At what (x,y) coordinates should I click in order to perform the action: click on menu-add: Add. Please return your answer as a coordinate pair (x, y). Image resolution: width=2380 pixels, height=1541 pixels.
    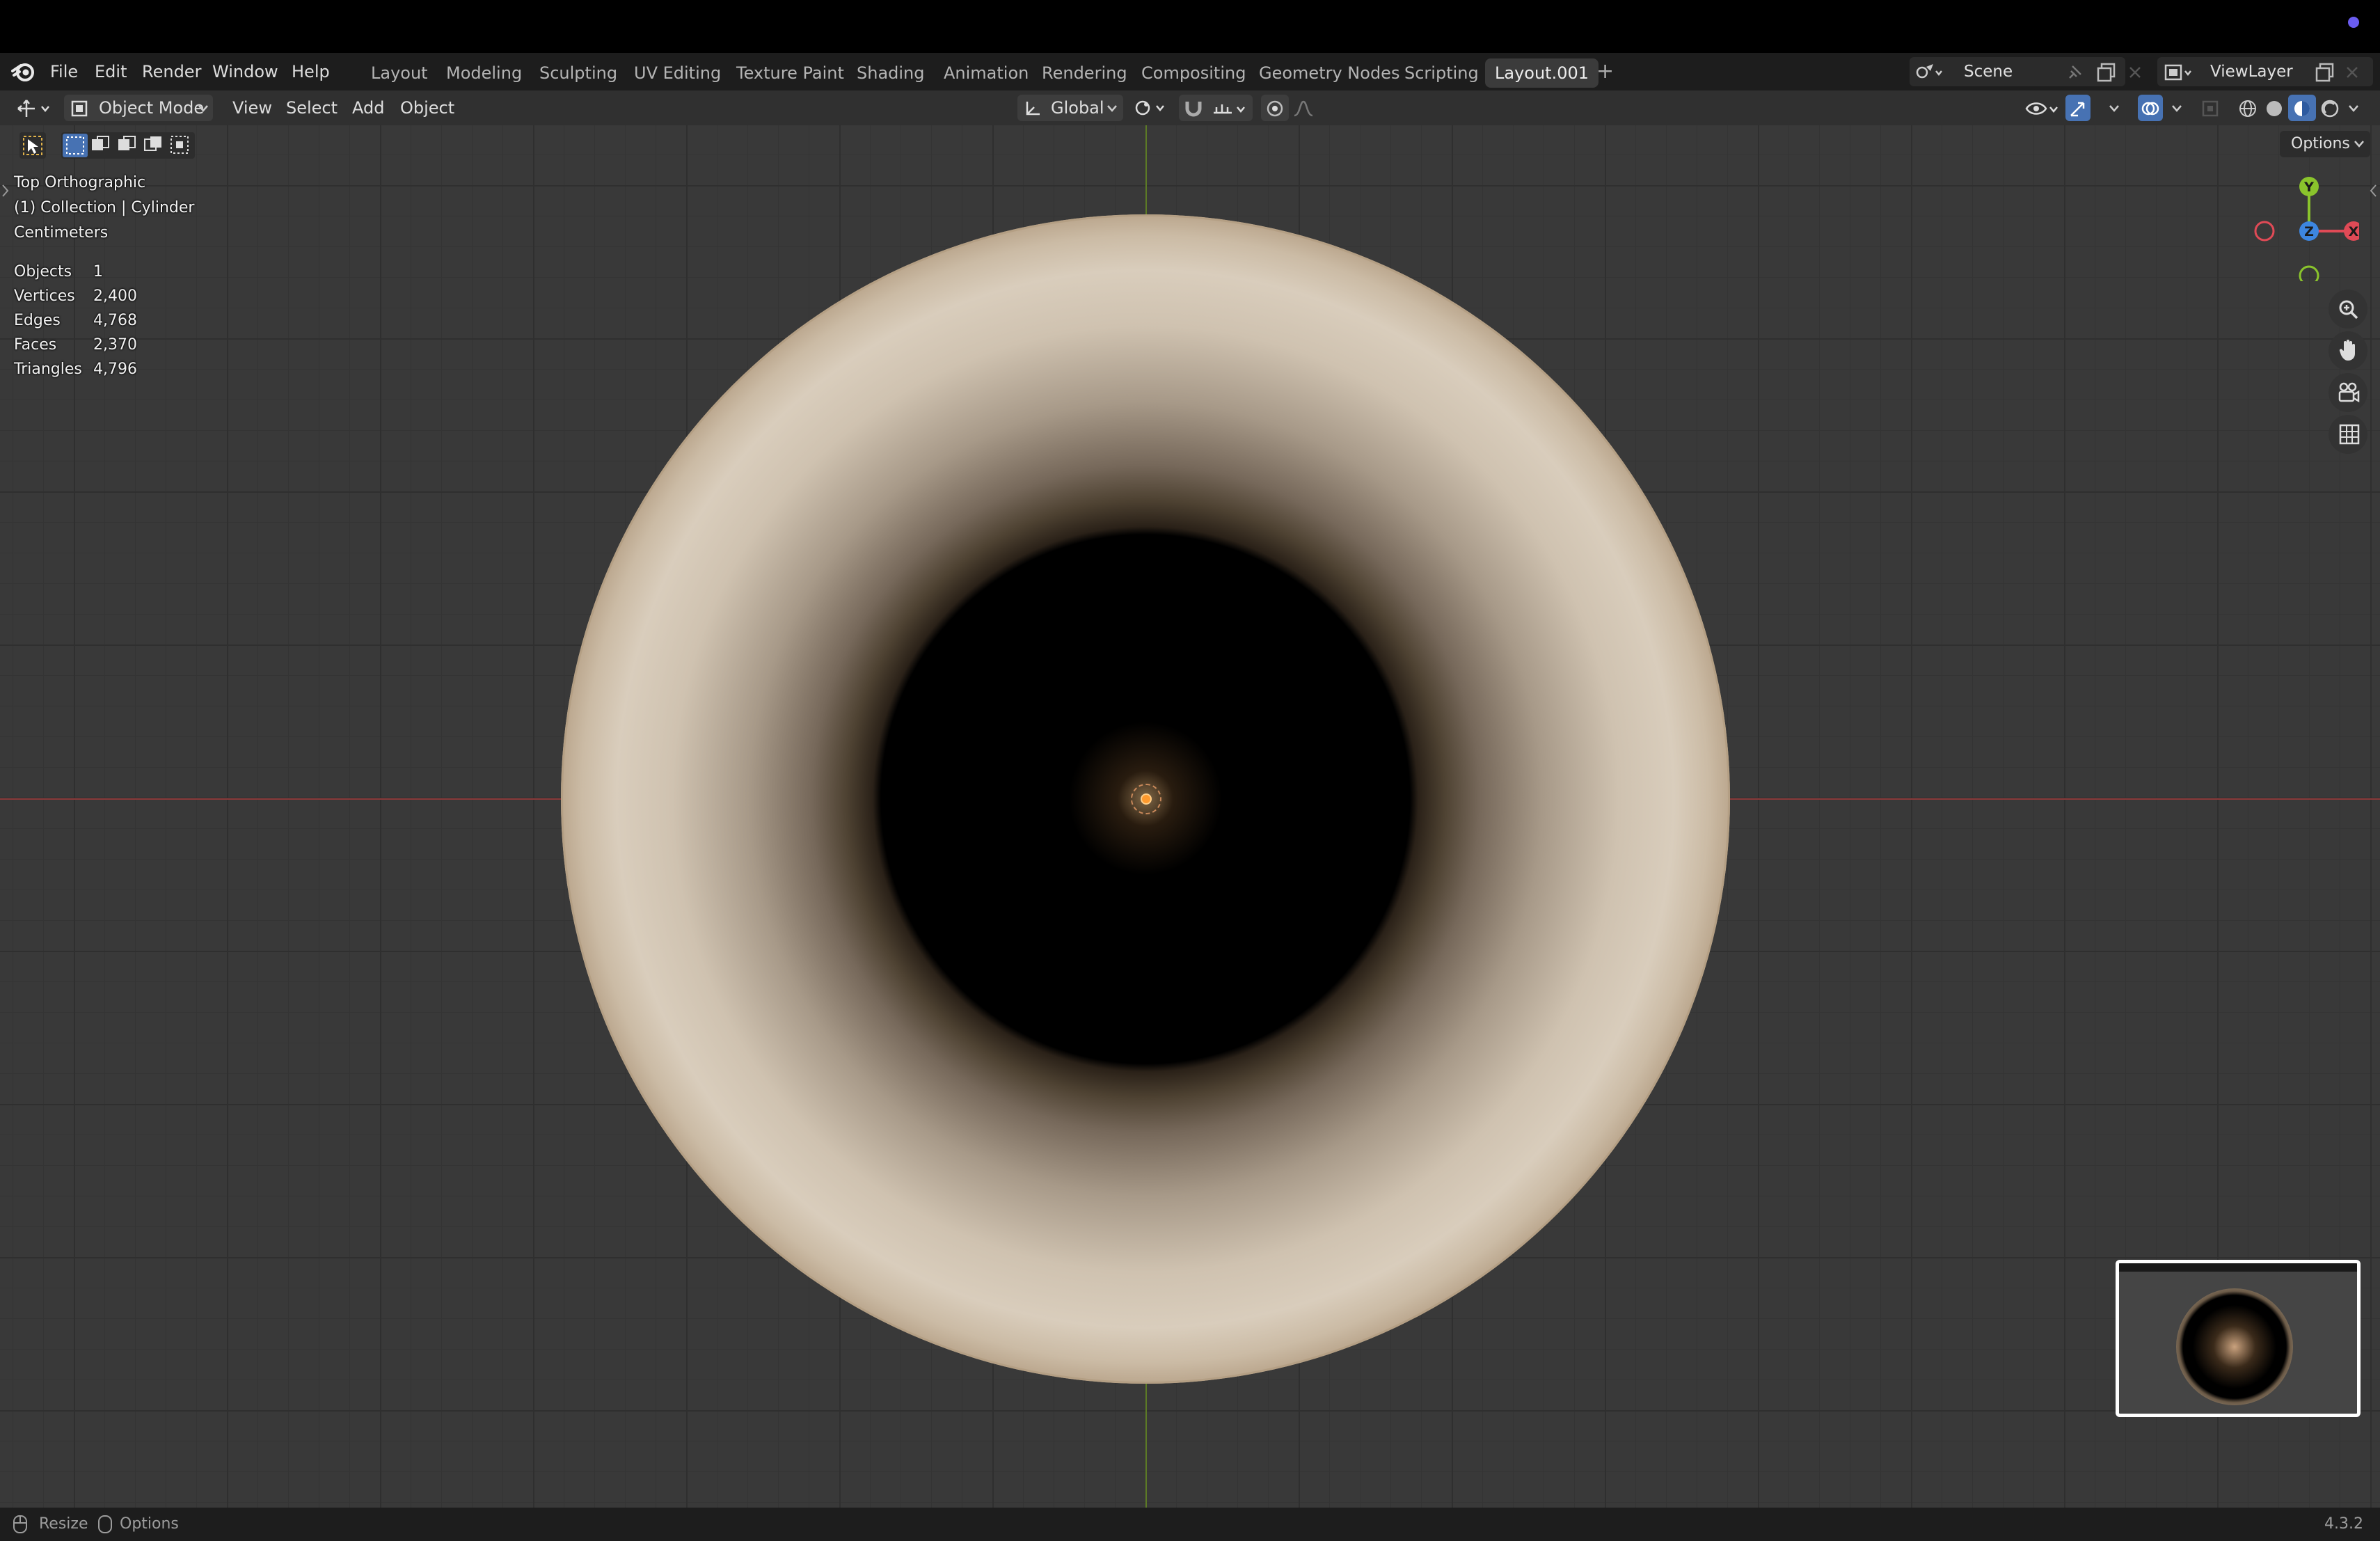
    Looking at the image, I should click on (368, 107).